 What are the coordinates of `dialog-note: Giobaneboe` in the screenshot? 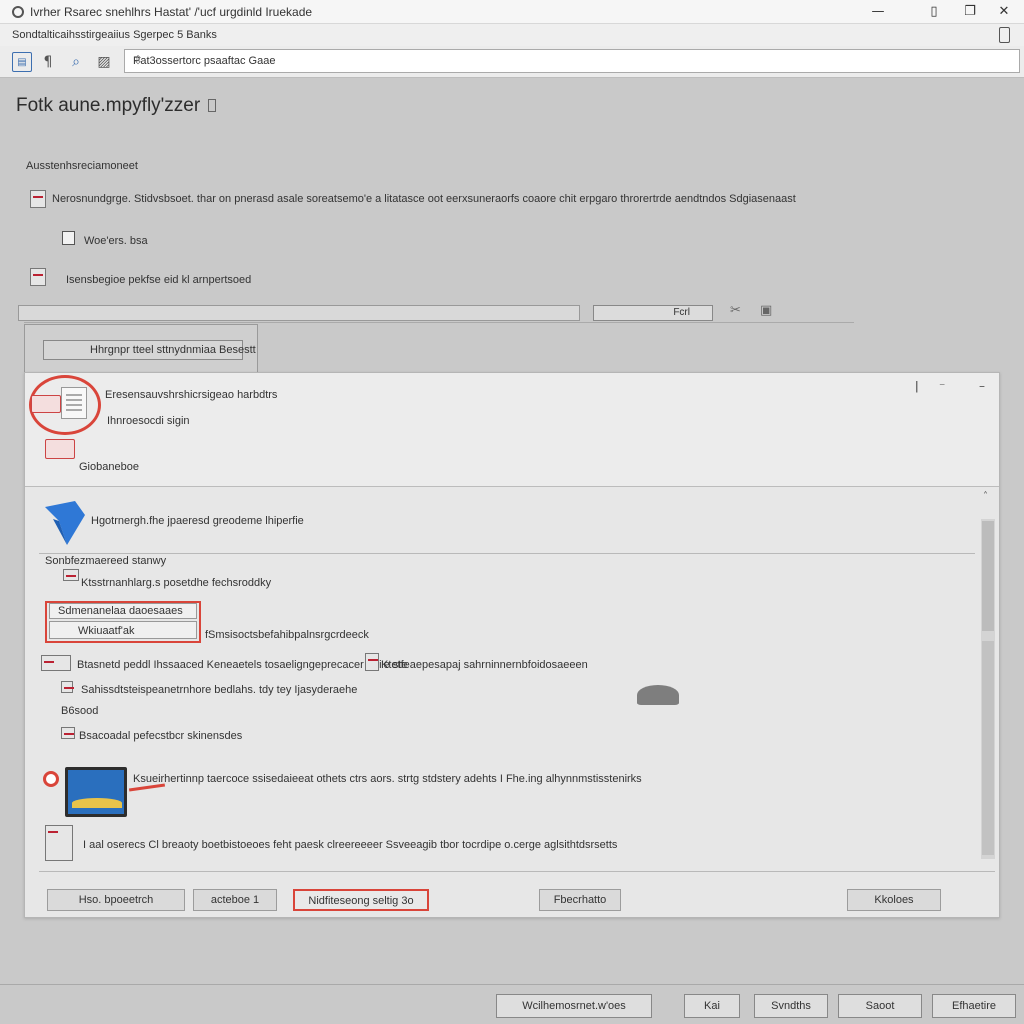 It's located at (109, 467).